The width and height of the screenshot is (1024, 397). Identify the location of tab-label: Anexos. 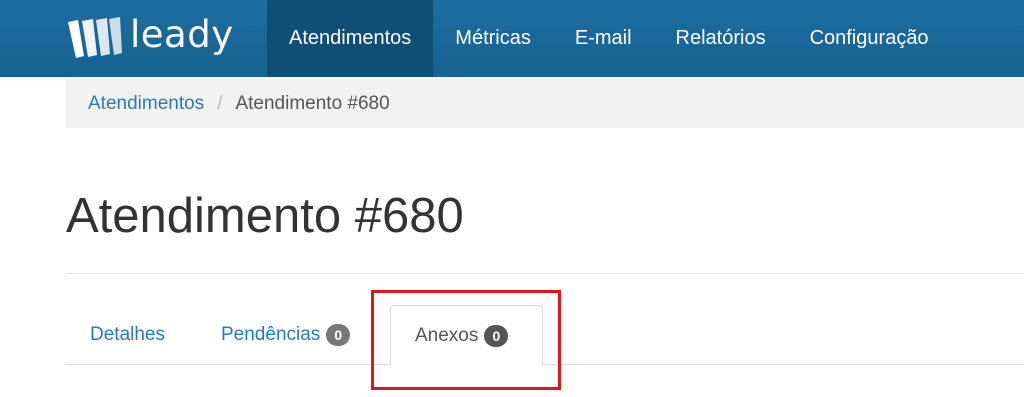
(447, 335).